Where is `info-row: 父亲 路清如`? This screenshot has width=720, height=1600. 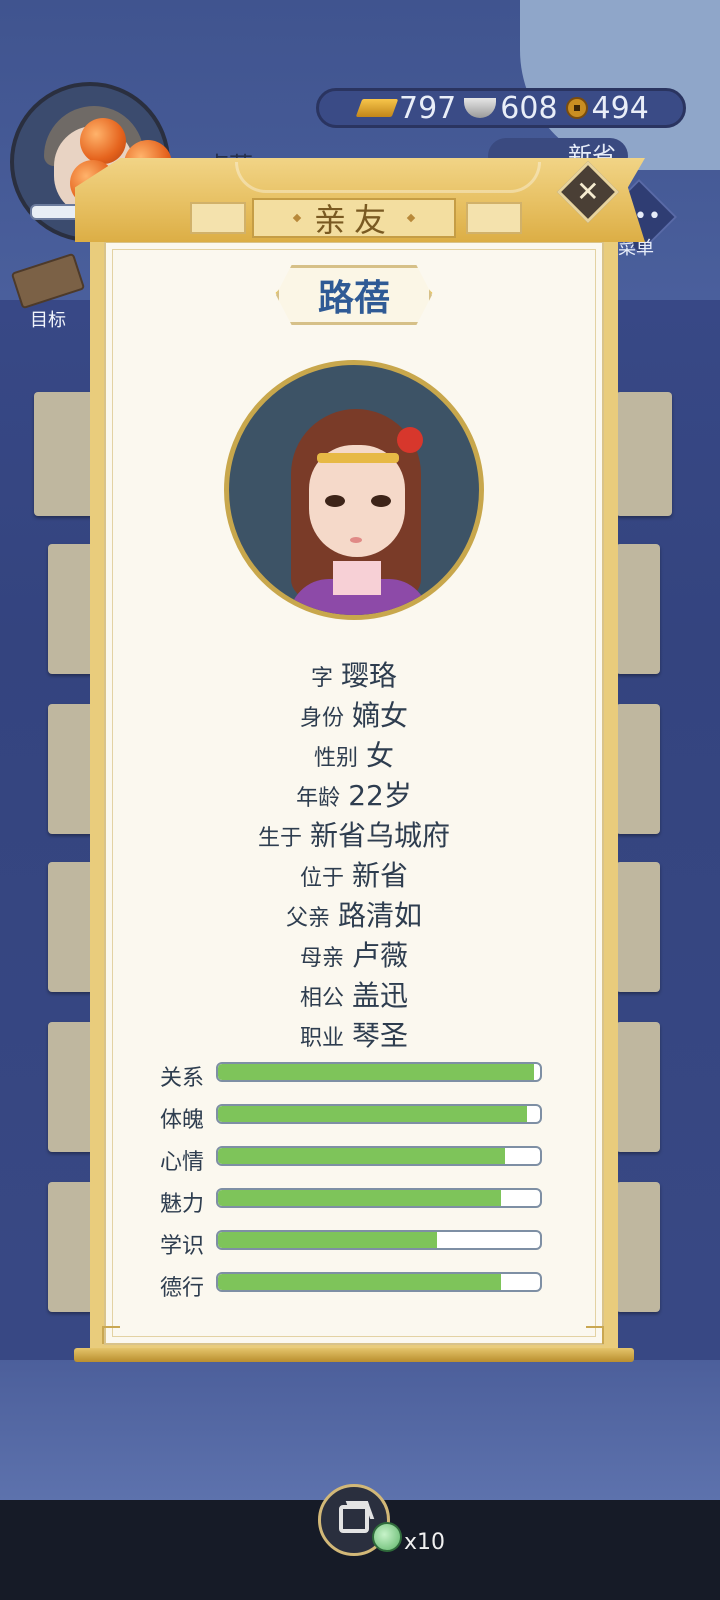
info-row: 父亲 路清如 is located at coordinates (354, 914).